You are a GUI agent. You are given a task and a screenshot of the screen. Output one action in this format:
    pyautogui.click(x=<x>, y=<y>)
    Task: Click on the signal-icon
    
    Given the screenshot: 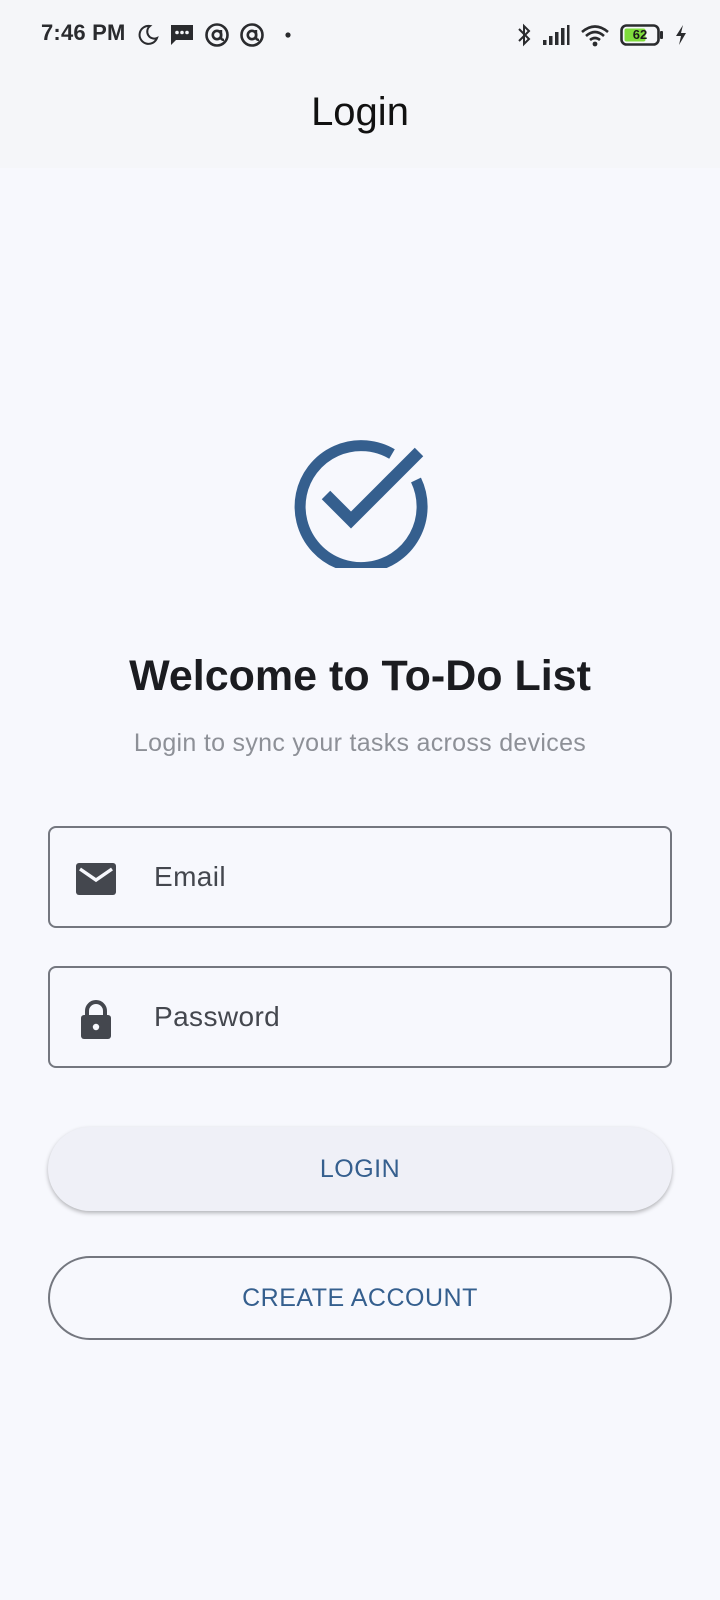 What is the action you would take?
    pyautogui.click(x=556, y=35)
    